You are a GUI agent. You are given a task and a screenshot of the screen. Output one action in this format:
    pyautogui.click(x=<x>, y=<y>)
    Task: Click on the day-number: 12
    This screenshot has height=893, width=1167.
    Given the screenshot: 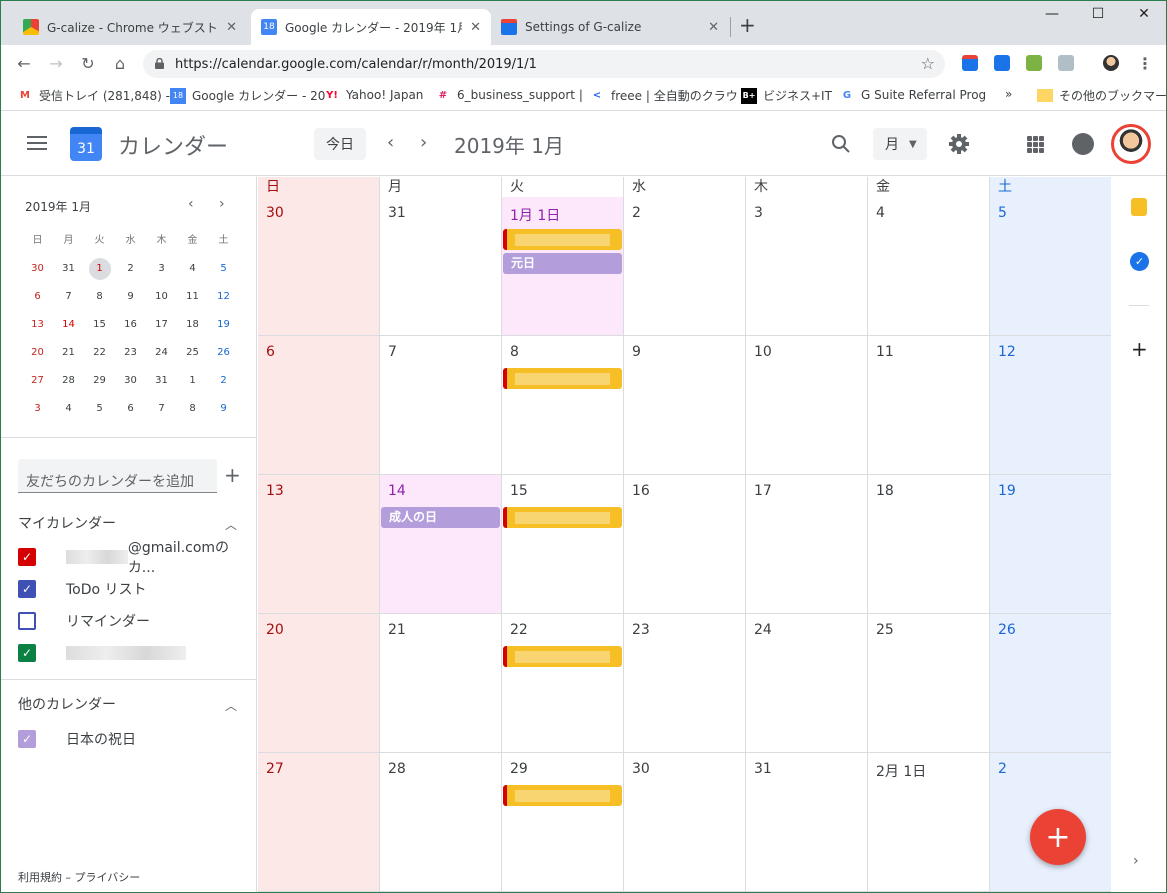 What is the action you would take?
    pyautogui.click(x=1007, y=352)
    